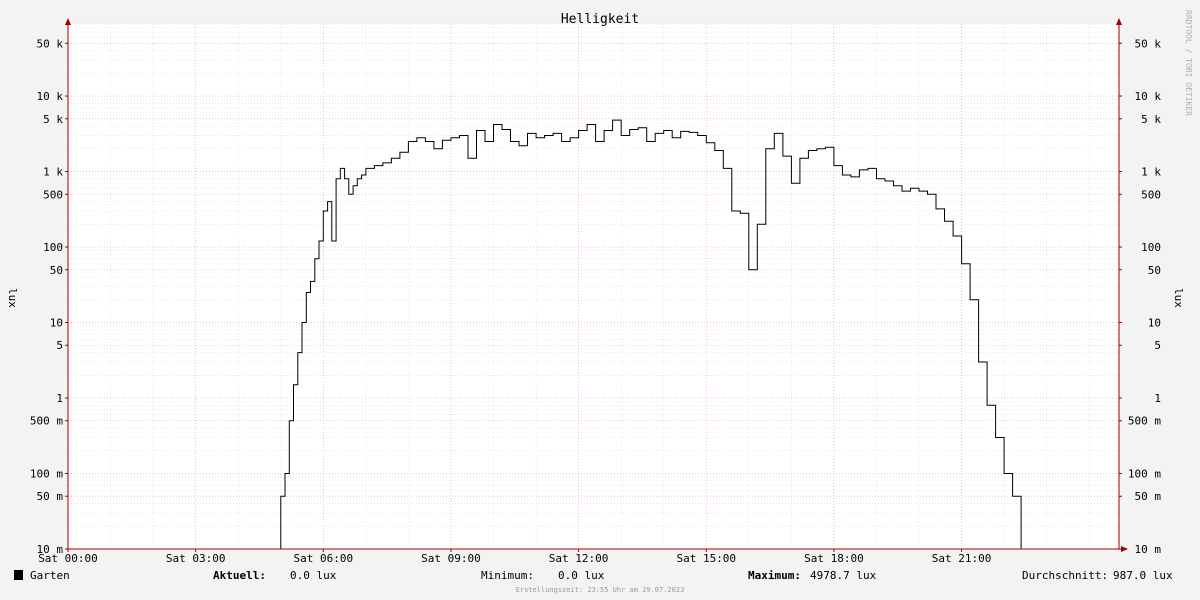 The width and height of the screenshot is (1200, 600). Describe the element at coordinates (50, 496) in the screenshot. I see `y-tick-label-left: 50 m` at that location.